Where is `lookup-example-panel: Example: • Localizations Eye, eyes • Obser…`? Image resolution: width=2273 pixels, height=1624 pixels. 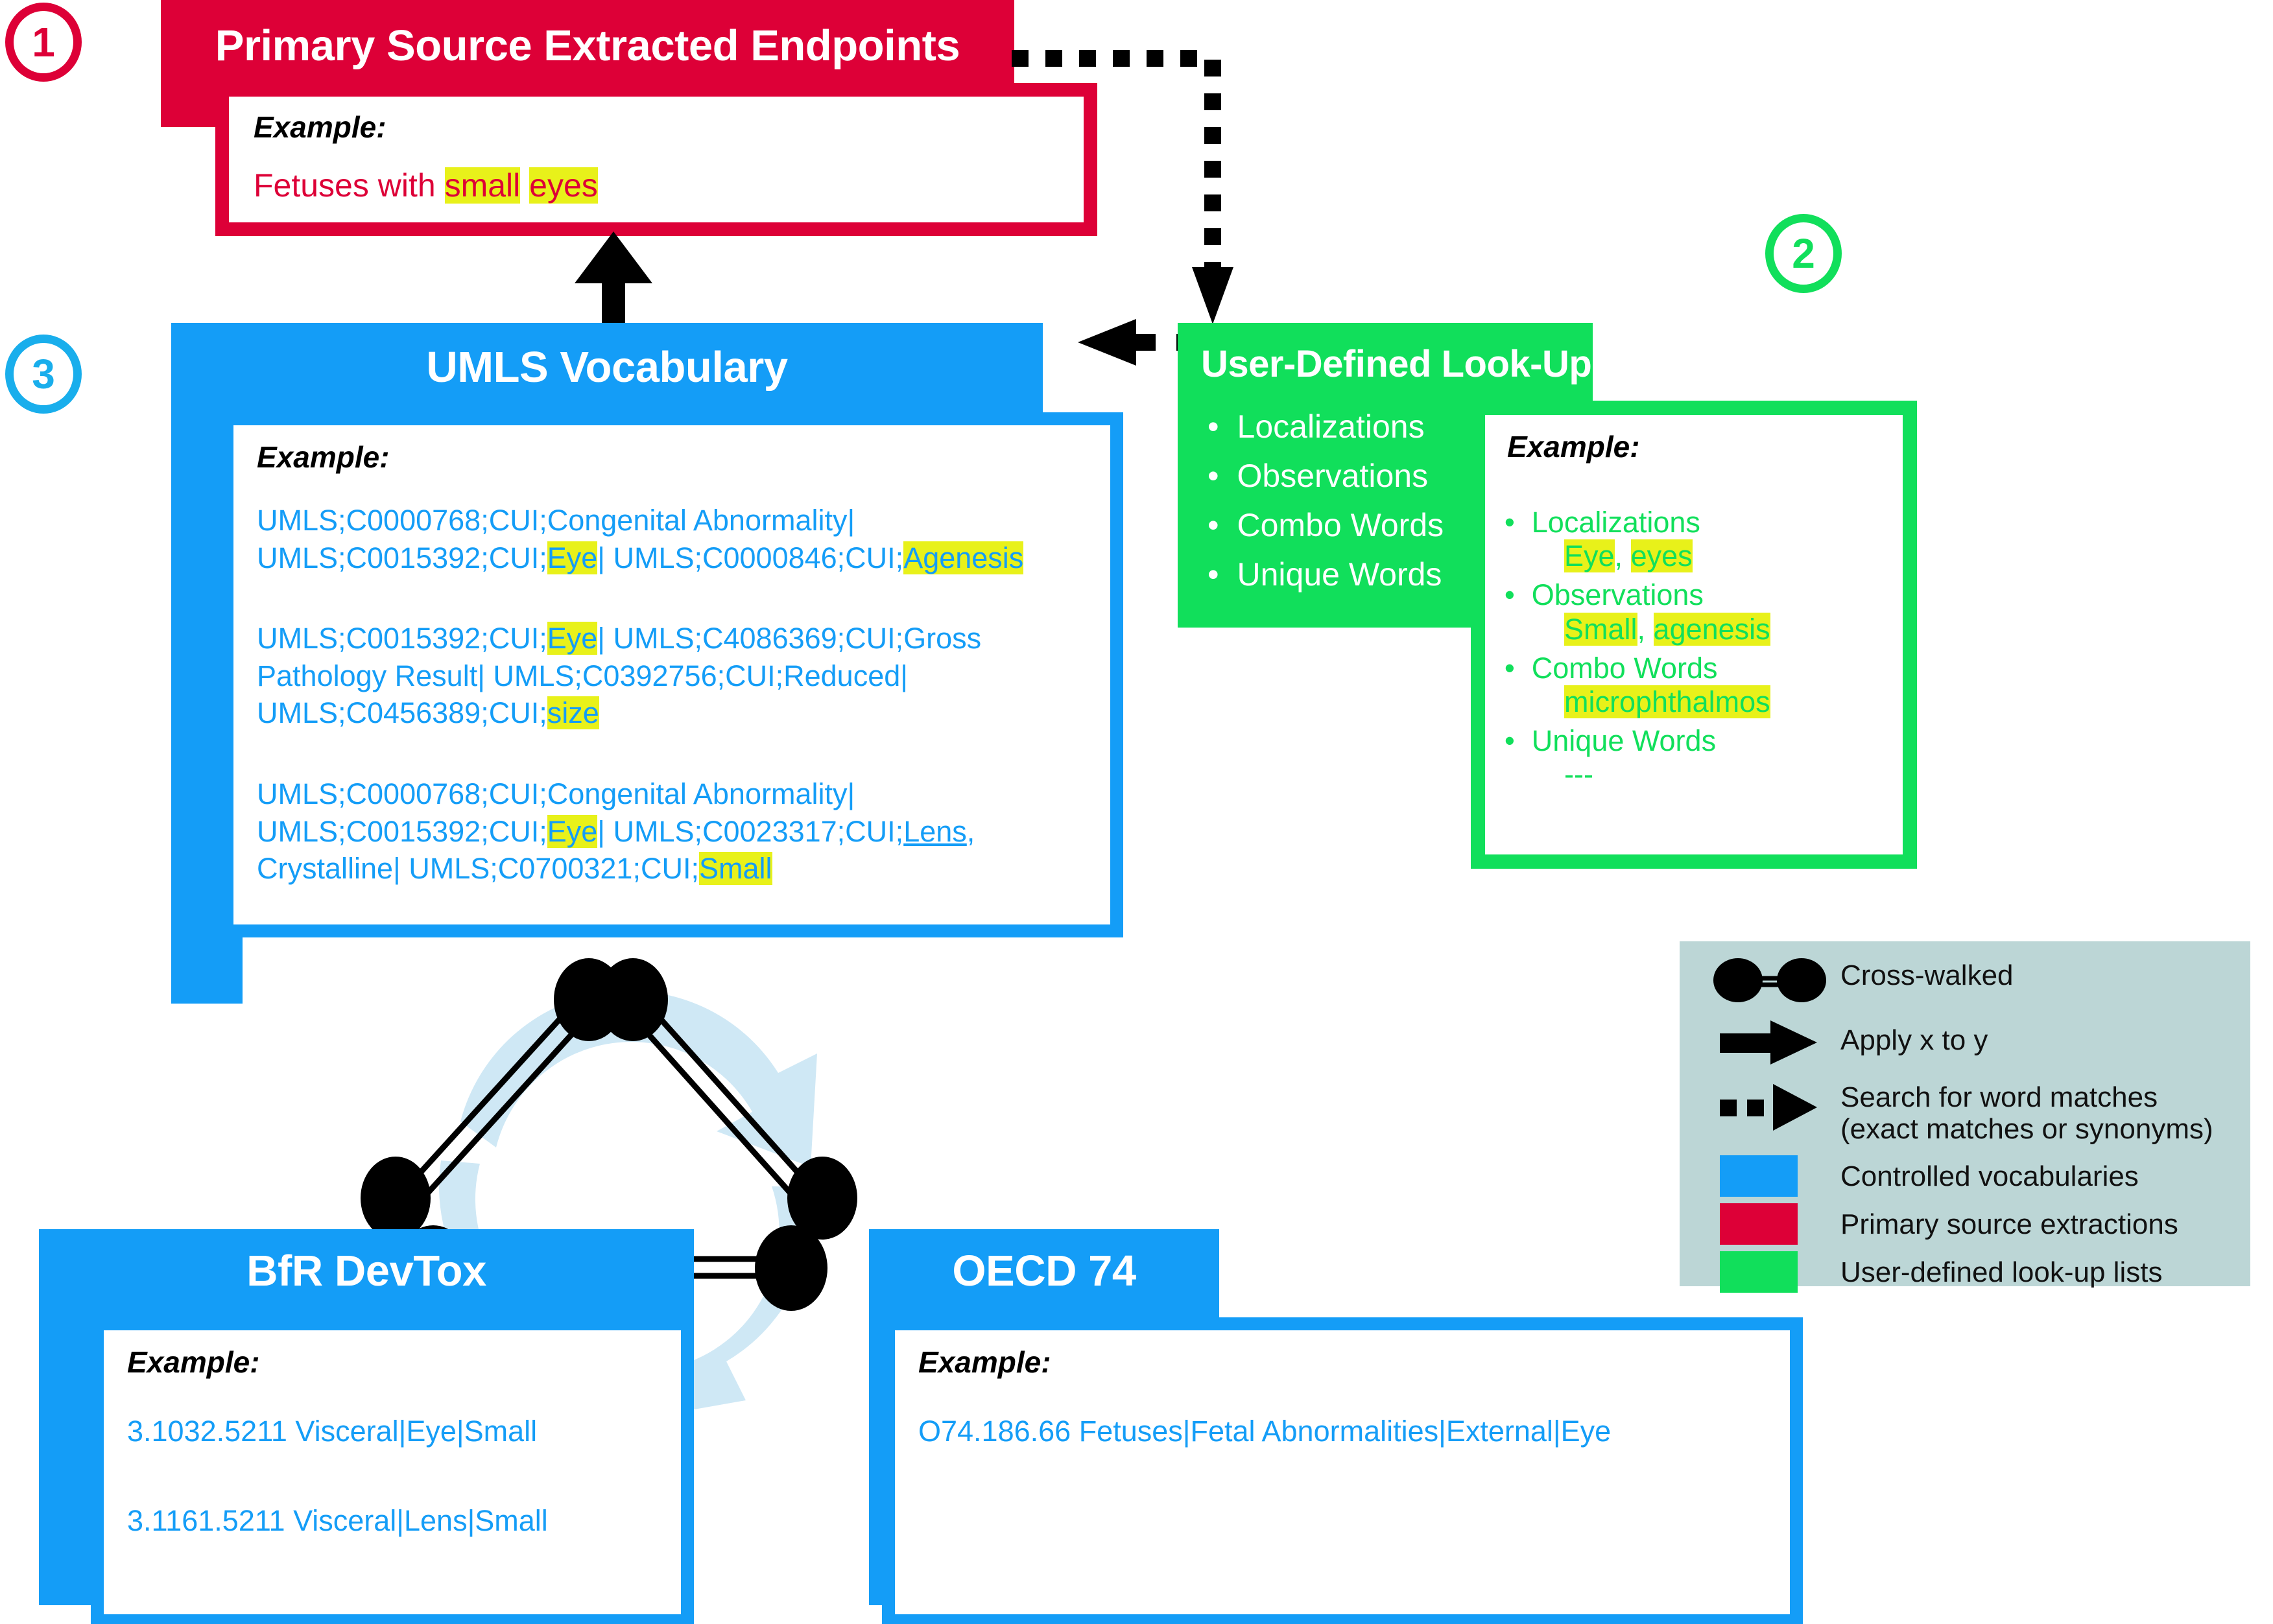 lookup-example-panel: Example: • Localizations Eye, eyes • Obser… is located at coordinates (1694, 635).